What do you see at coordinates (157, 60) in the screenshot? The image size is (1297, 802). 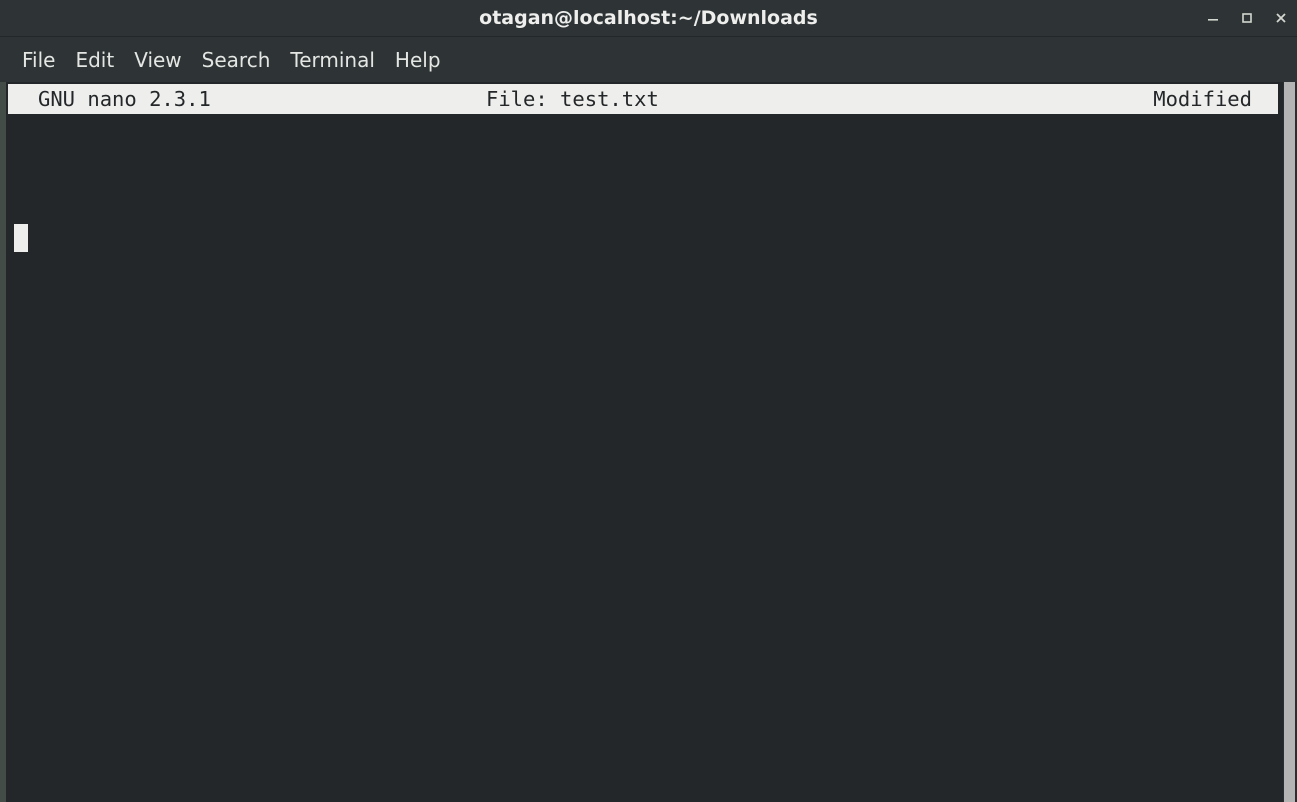 I see `menu-item-view: View` at bounding box center [157, 60].